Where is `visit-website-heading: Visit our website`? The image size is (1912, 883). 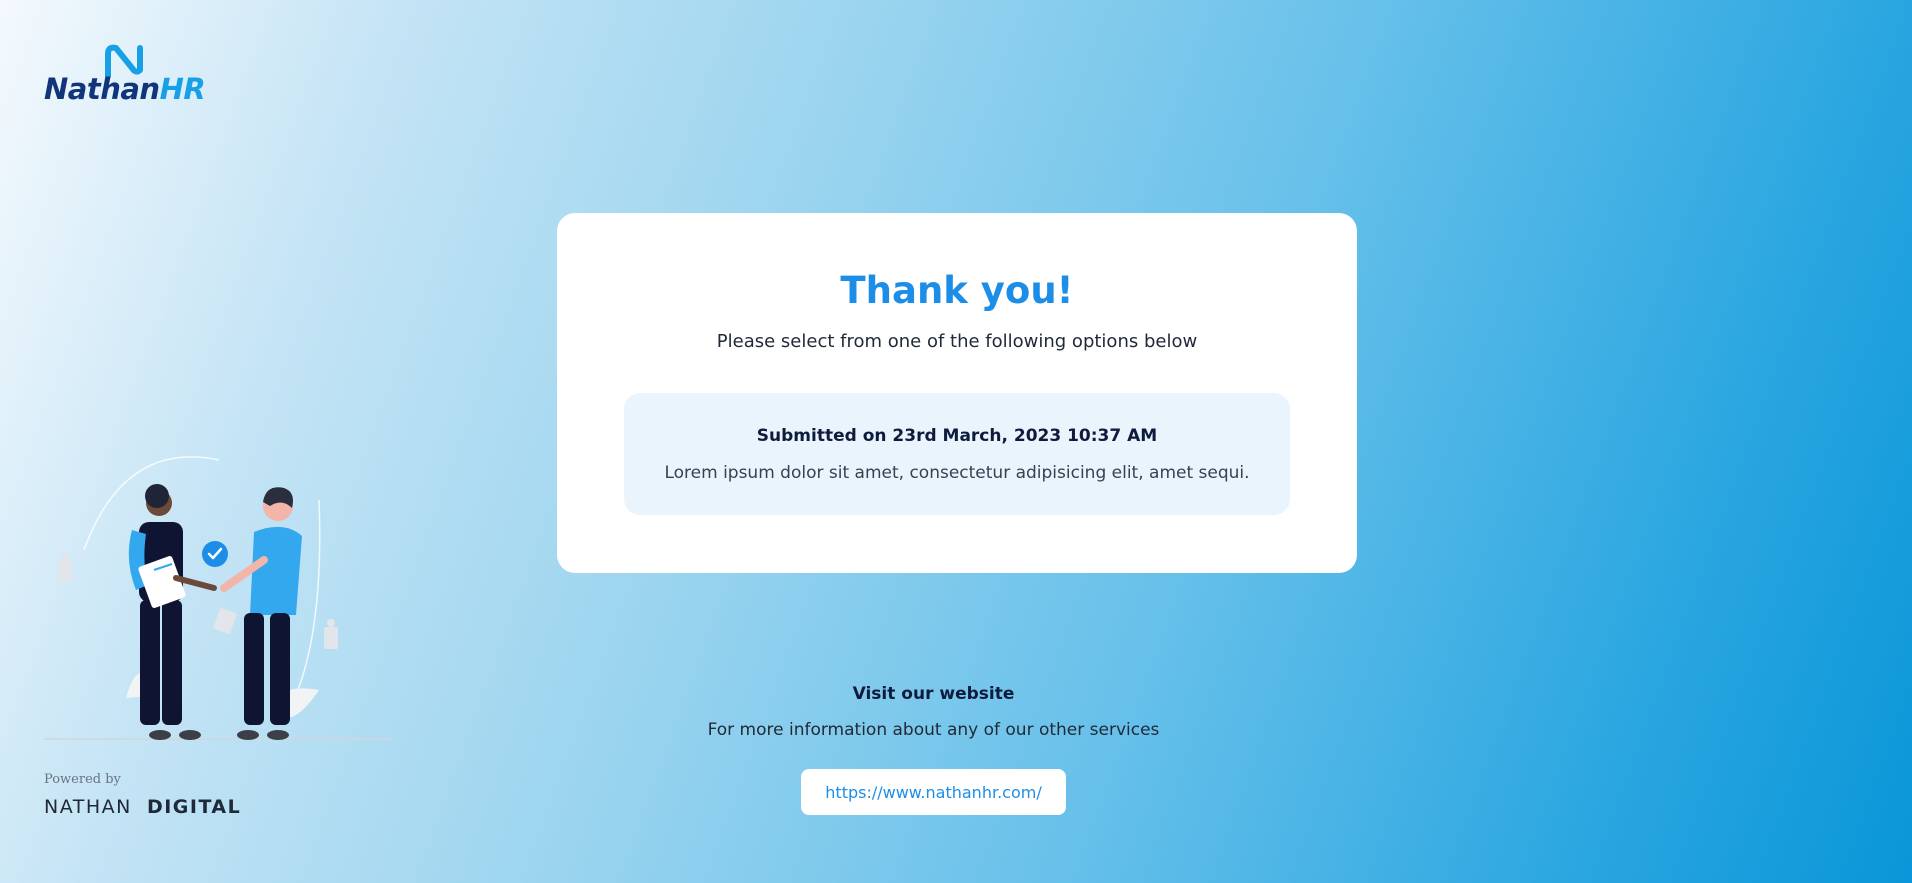 visit-website-heading: Visit our website is located at coordinates (933, 694).